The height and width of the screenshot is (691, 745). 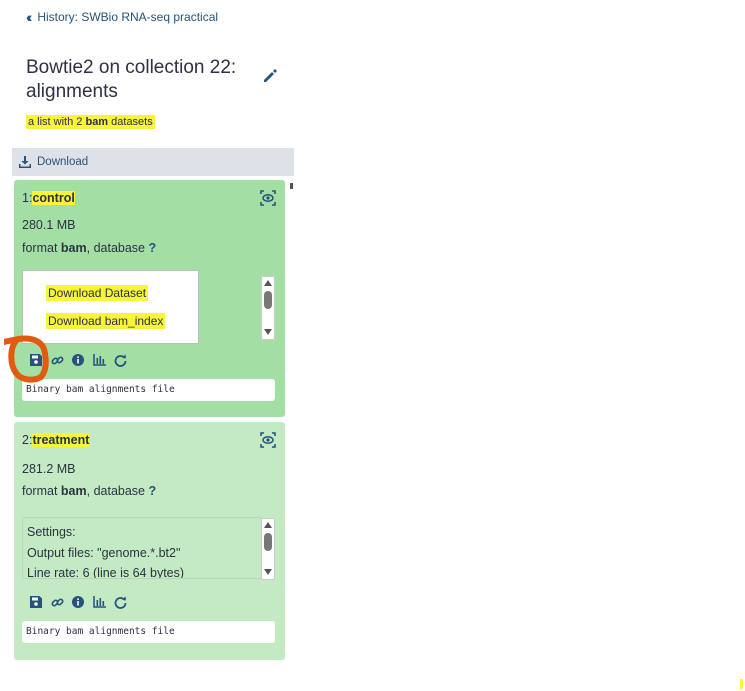 I want to click on info-line: Settings:, so click(x=51, y=532).